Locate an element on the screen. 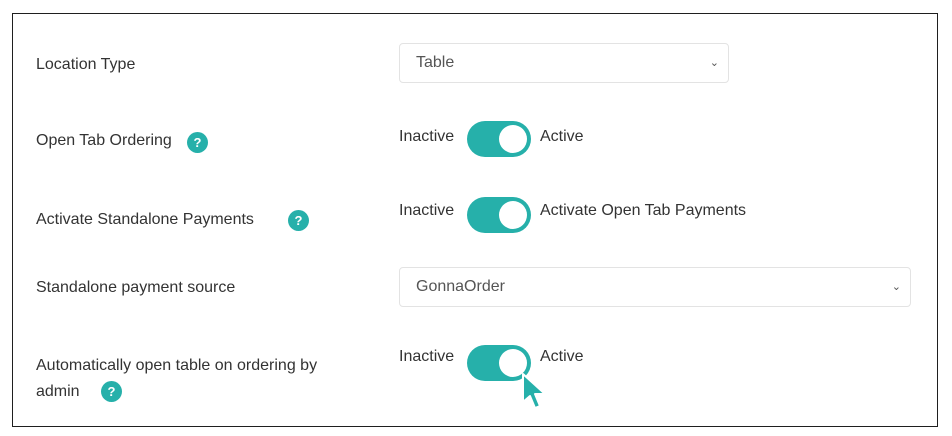  location-type-label: Location Type is located at coordinates (86, 64).